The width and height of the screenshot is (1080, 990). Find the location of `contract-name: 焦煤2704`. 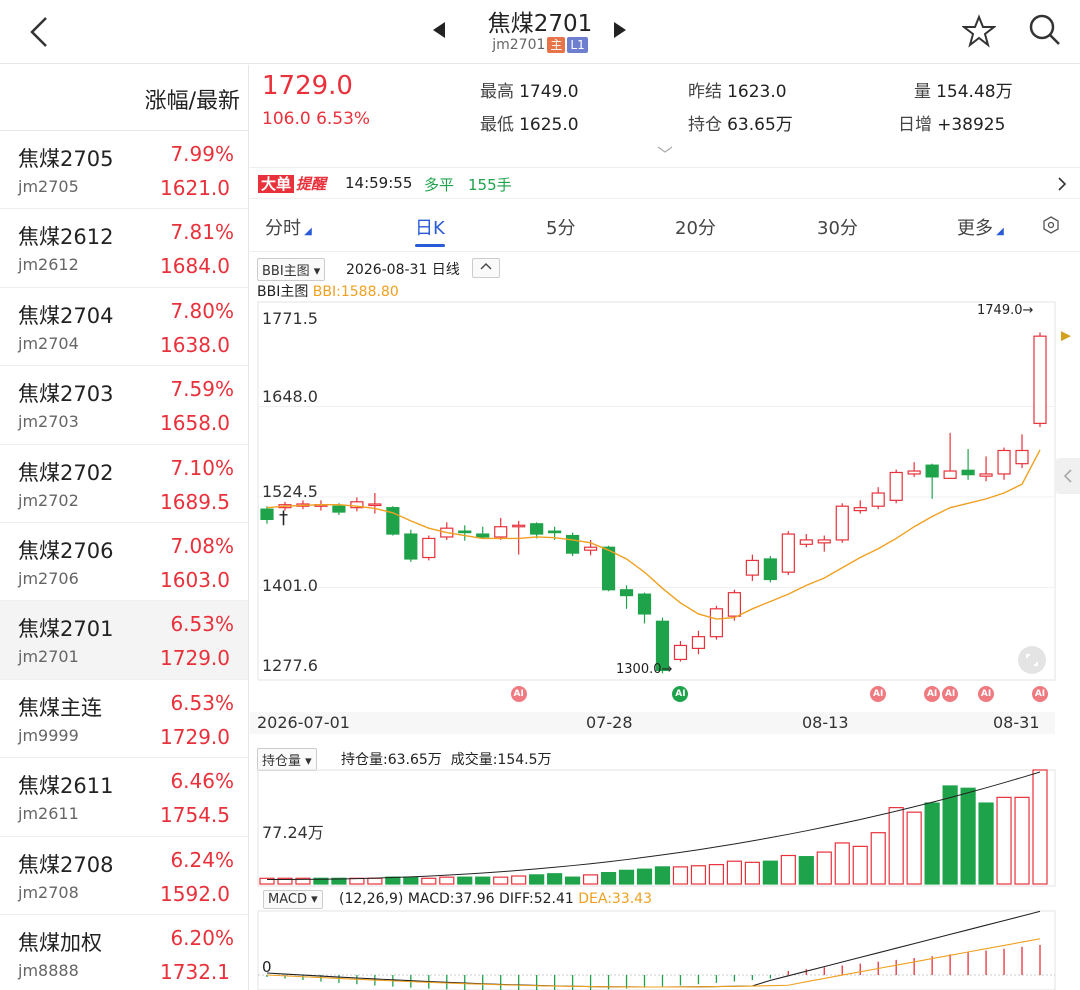

contract-name: 焦煤2704 is located at coordinates (66, 315).